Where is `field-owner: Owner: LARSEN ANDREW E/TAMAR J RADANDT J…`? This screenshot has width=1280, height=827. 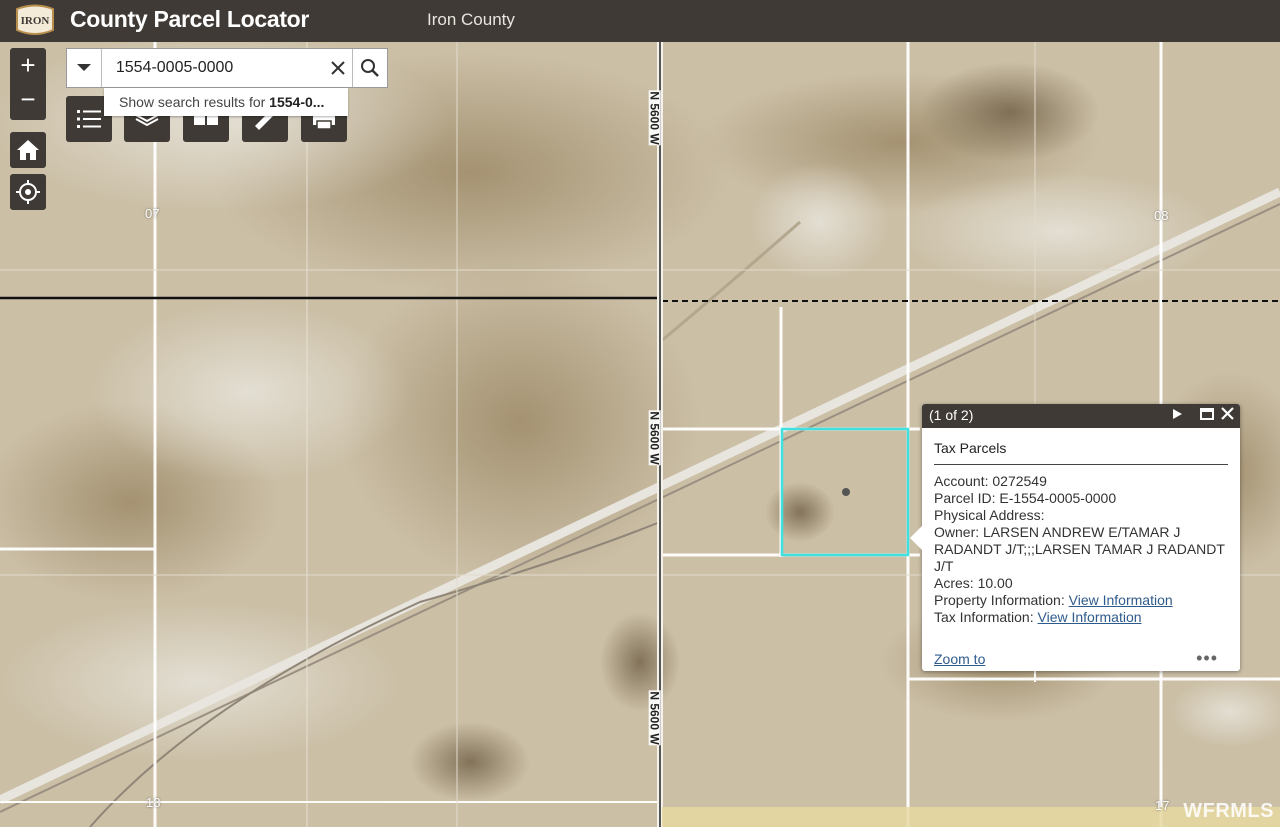 field-owner: Owner: LARSEN ANDREW E/TAMAR J RADANDT J… is located at coordinates (1079, 549).